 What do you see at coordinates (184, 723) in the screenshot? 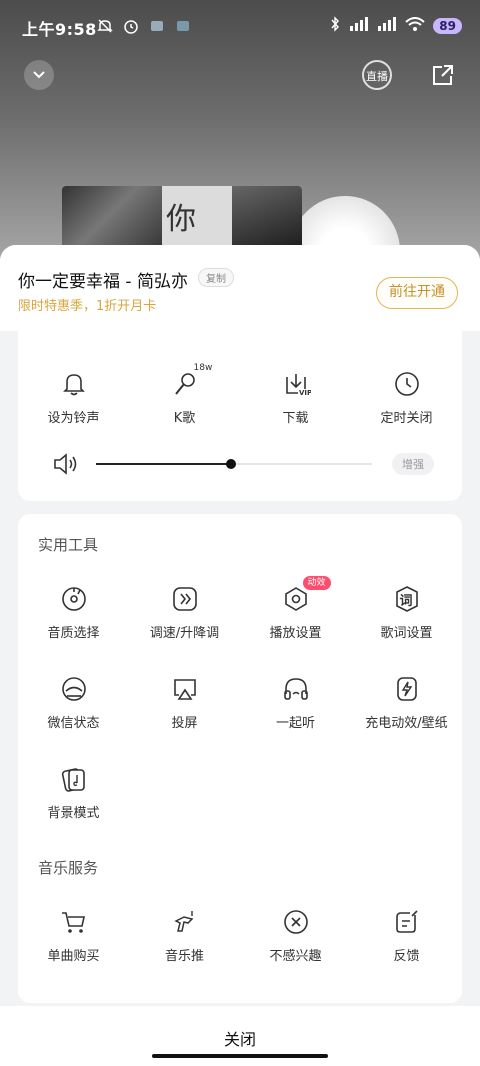
I see `cast-label: 投屏` at bounding box center [184, 723].